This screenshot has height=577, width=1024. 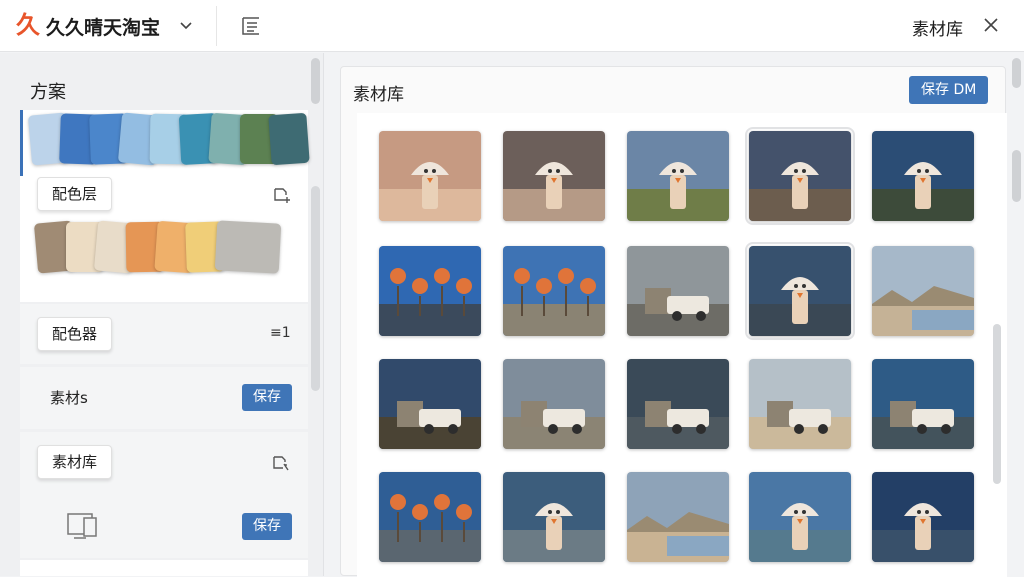 What do you see at coordinates (281, 463) in the screenshot?
I see `pick-material-icon` at bounding box center [281, 463].